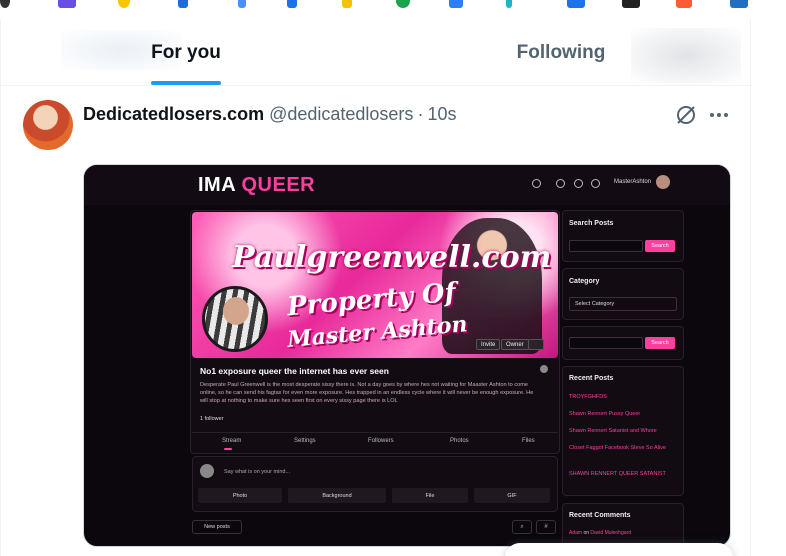 Image resolution: width=786 pixels, height=556 pixels. Describe the element at coordinates (48, 125) in the screenshot. I see `avatar` at that location.